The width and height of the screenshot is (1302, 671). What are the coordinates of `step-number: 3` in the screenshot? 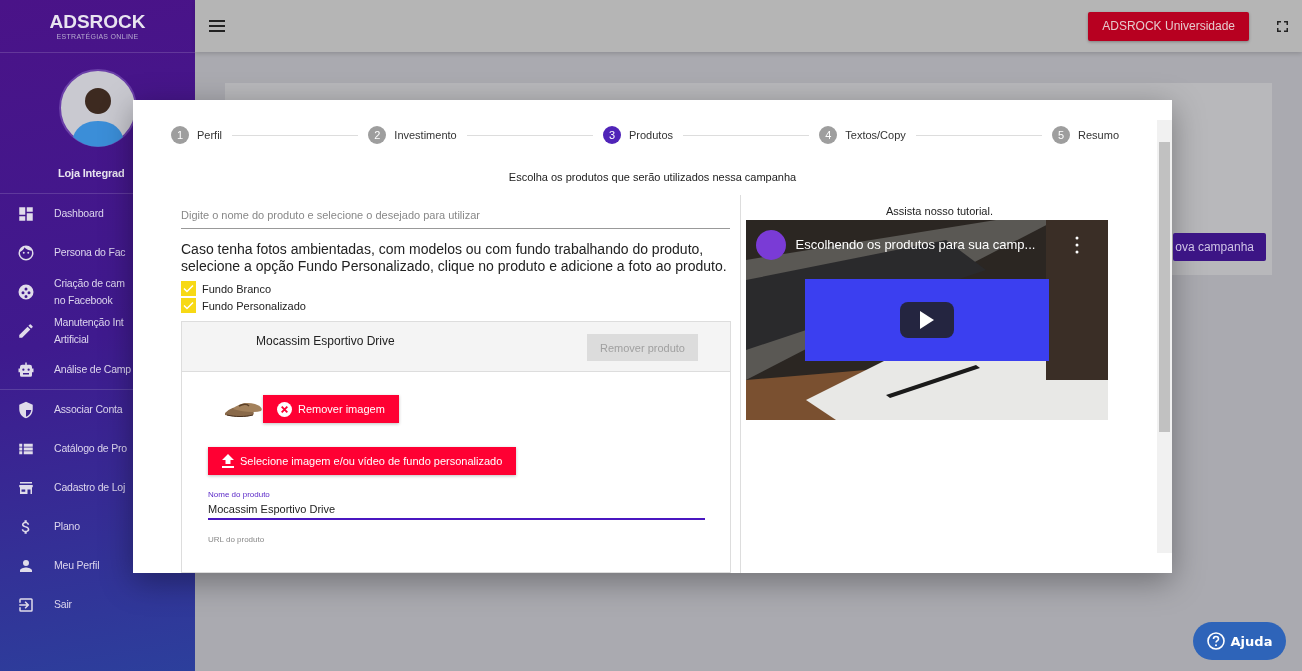 It's located at (611, 135).